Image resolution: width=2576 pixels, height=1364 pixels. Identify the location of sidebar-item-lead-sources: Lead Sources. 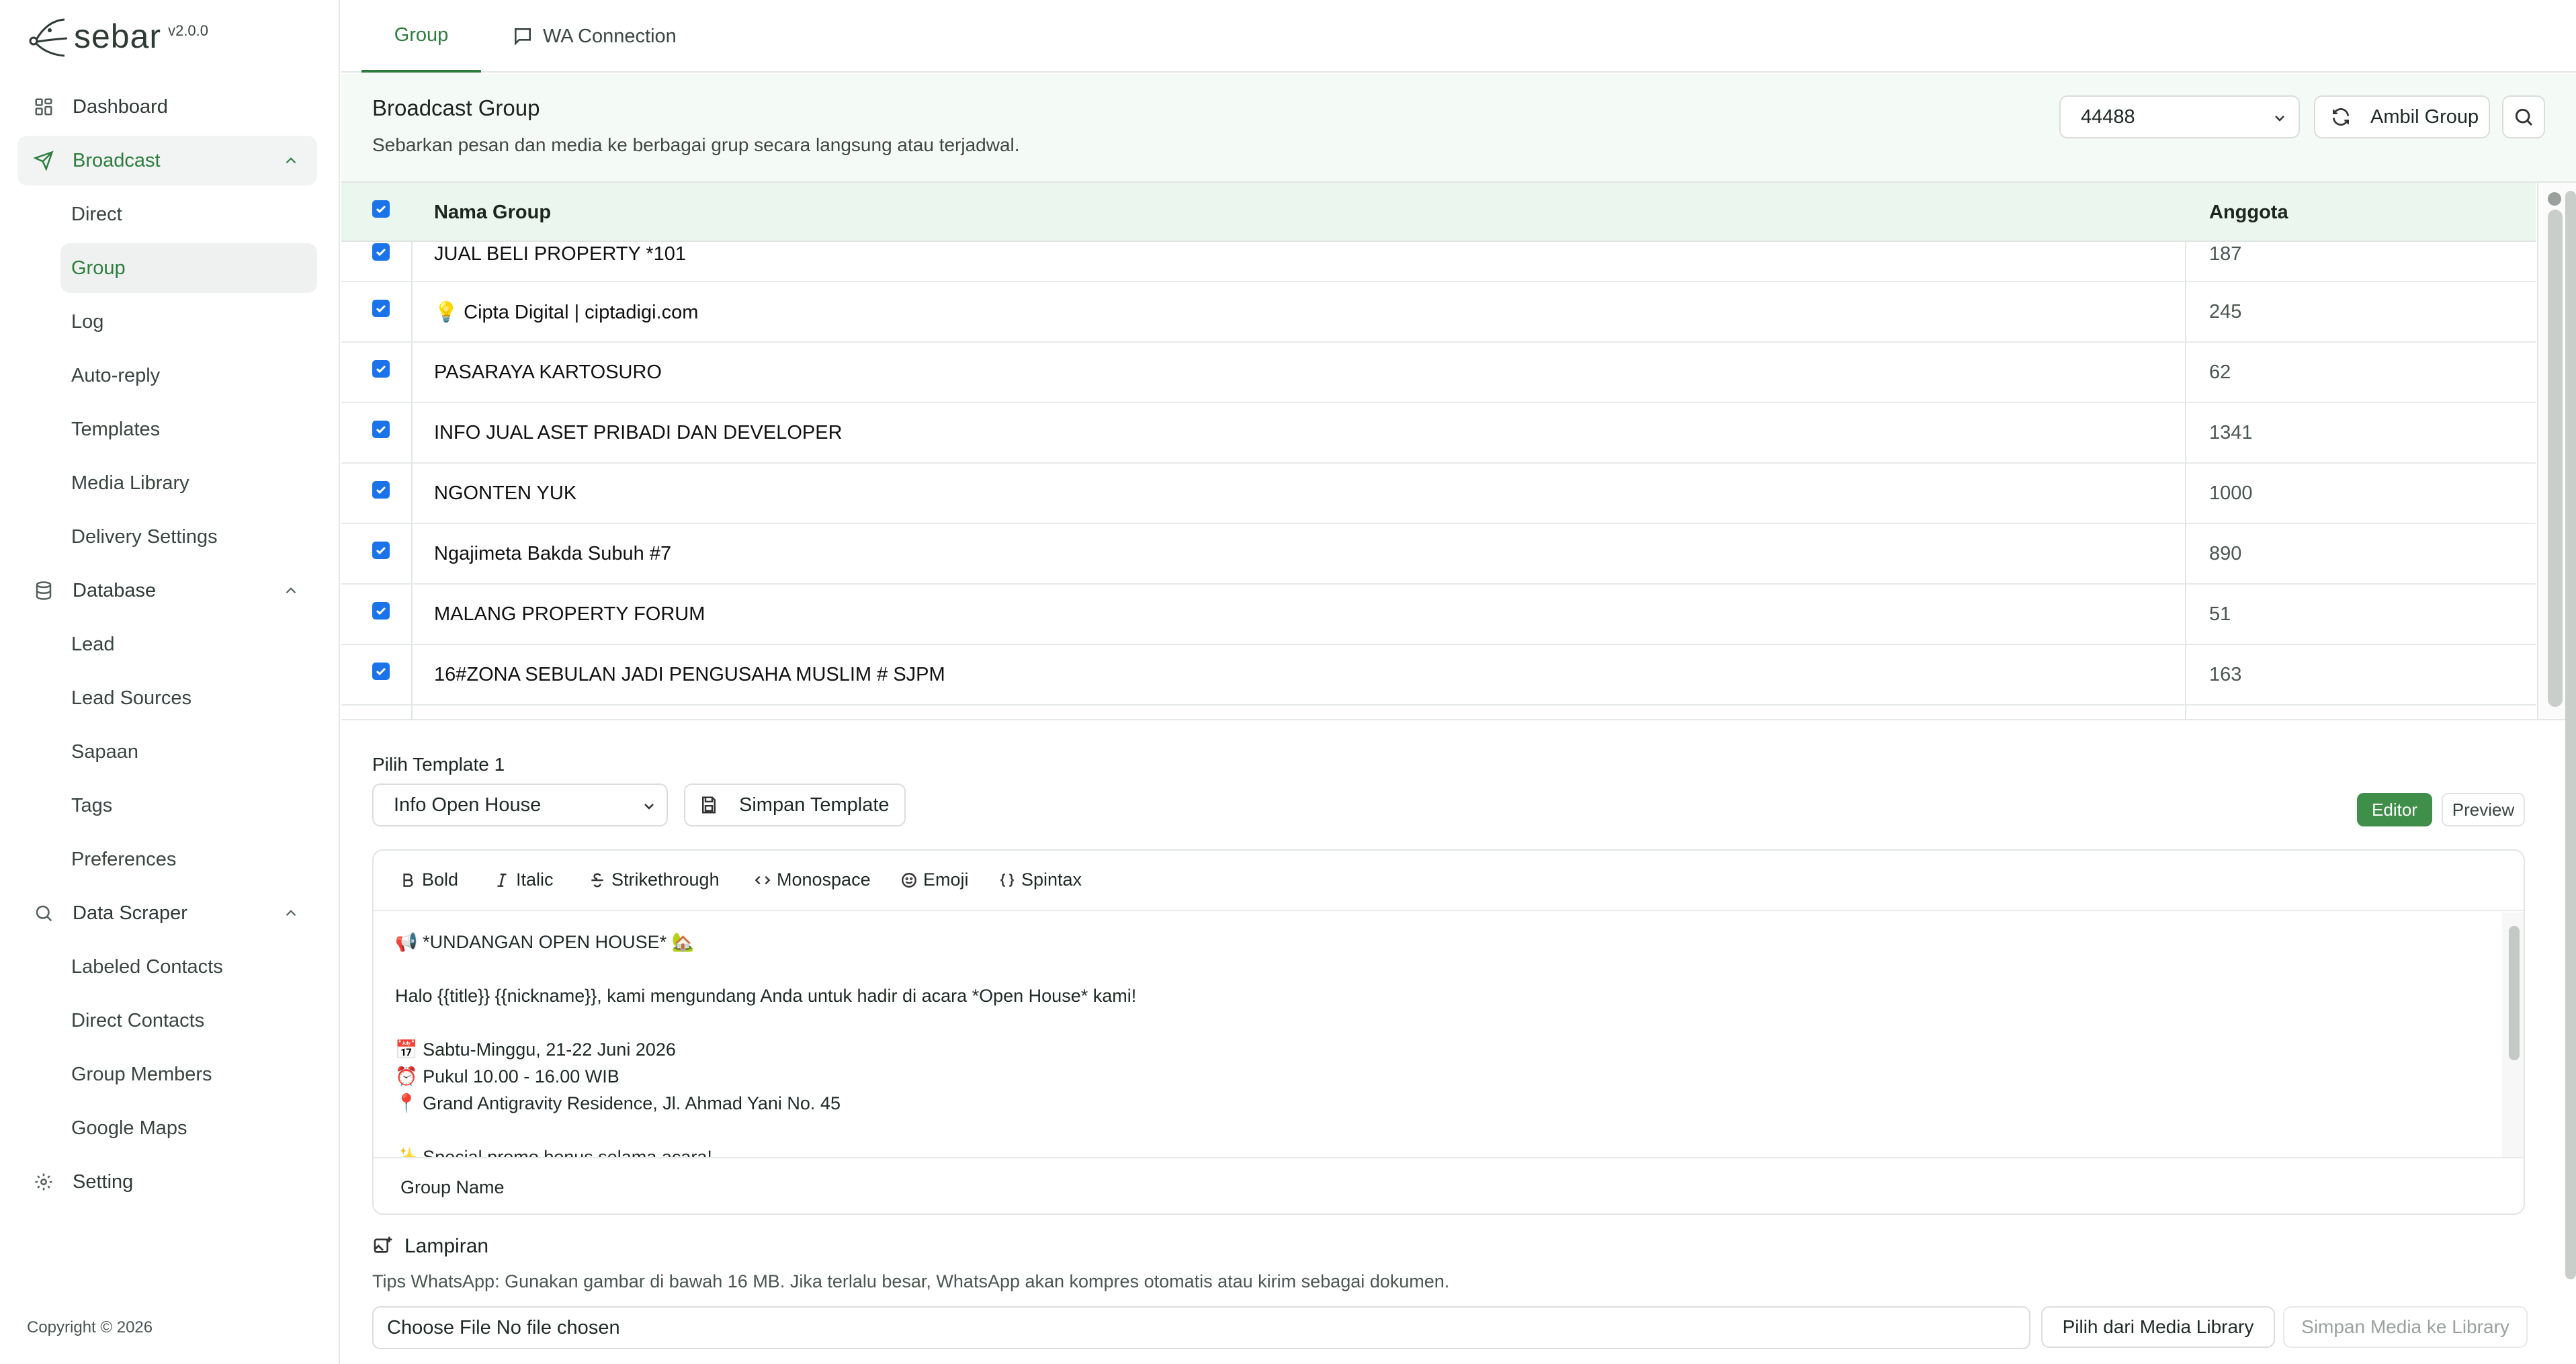
(188, 698).